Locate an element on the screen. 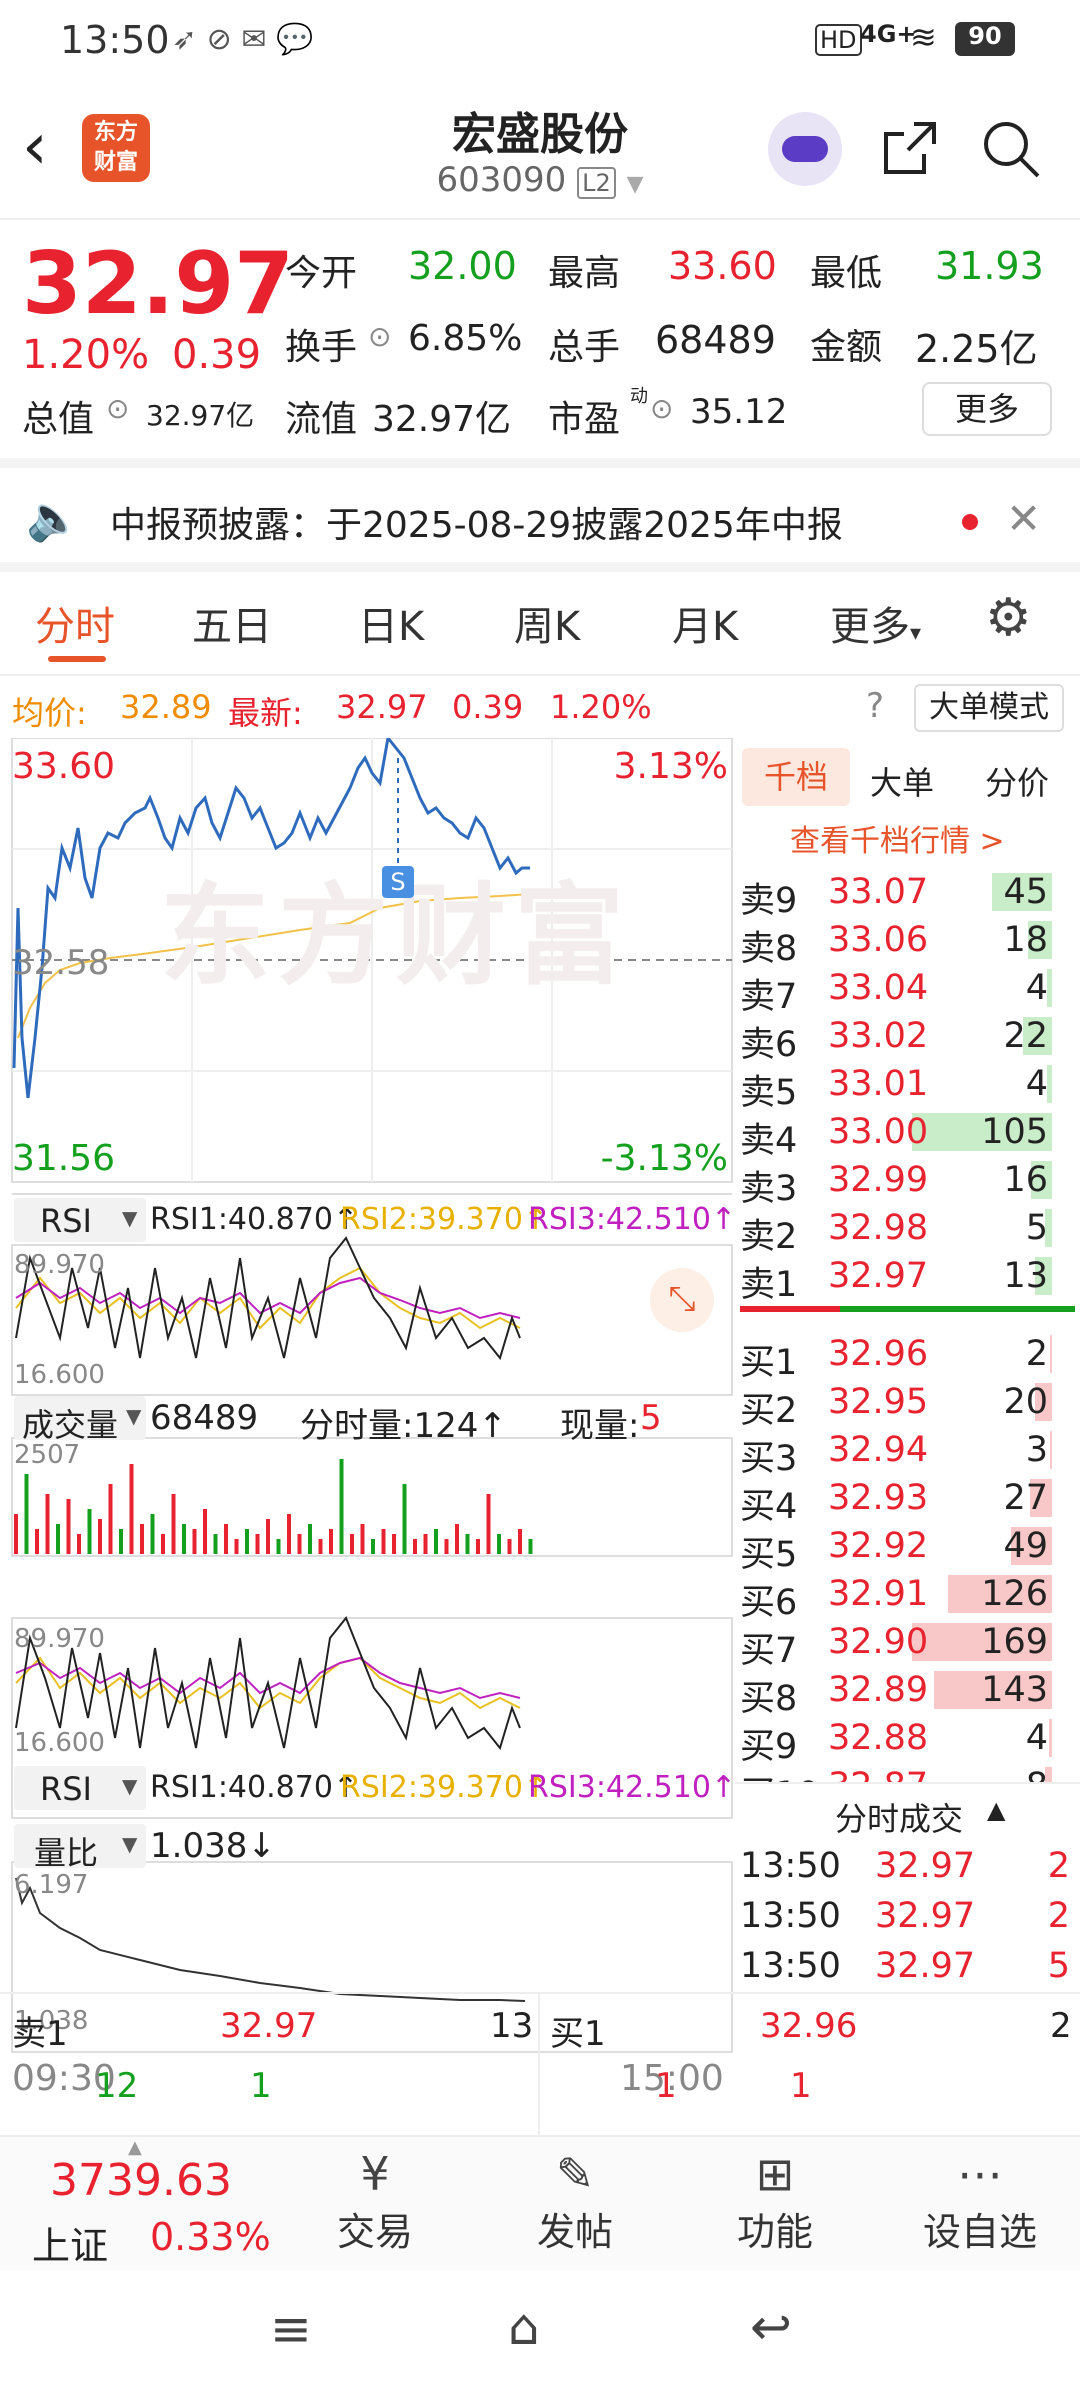 The image size is (1080, 2400). order-book-row: 买5 32.92 49 is located at coordinates (905, 1548).